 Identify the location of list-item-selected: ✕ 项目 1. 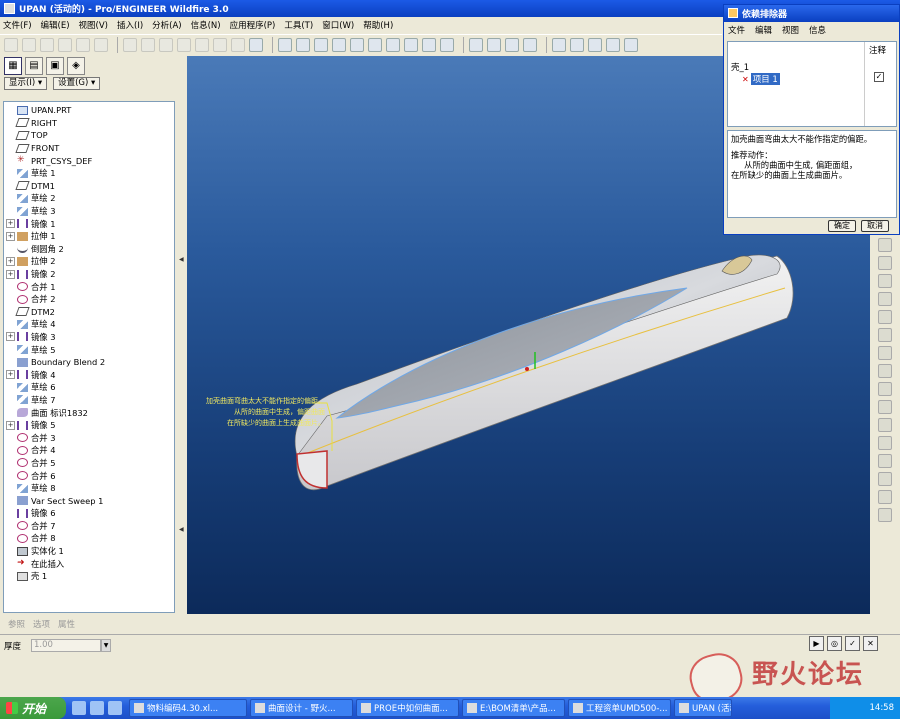
(761, 79).